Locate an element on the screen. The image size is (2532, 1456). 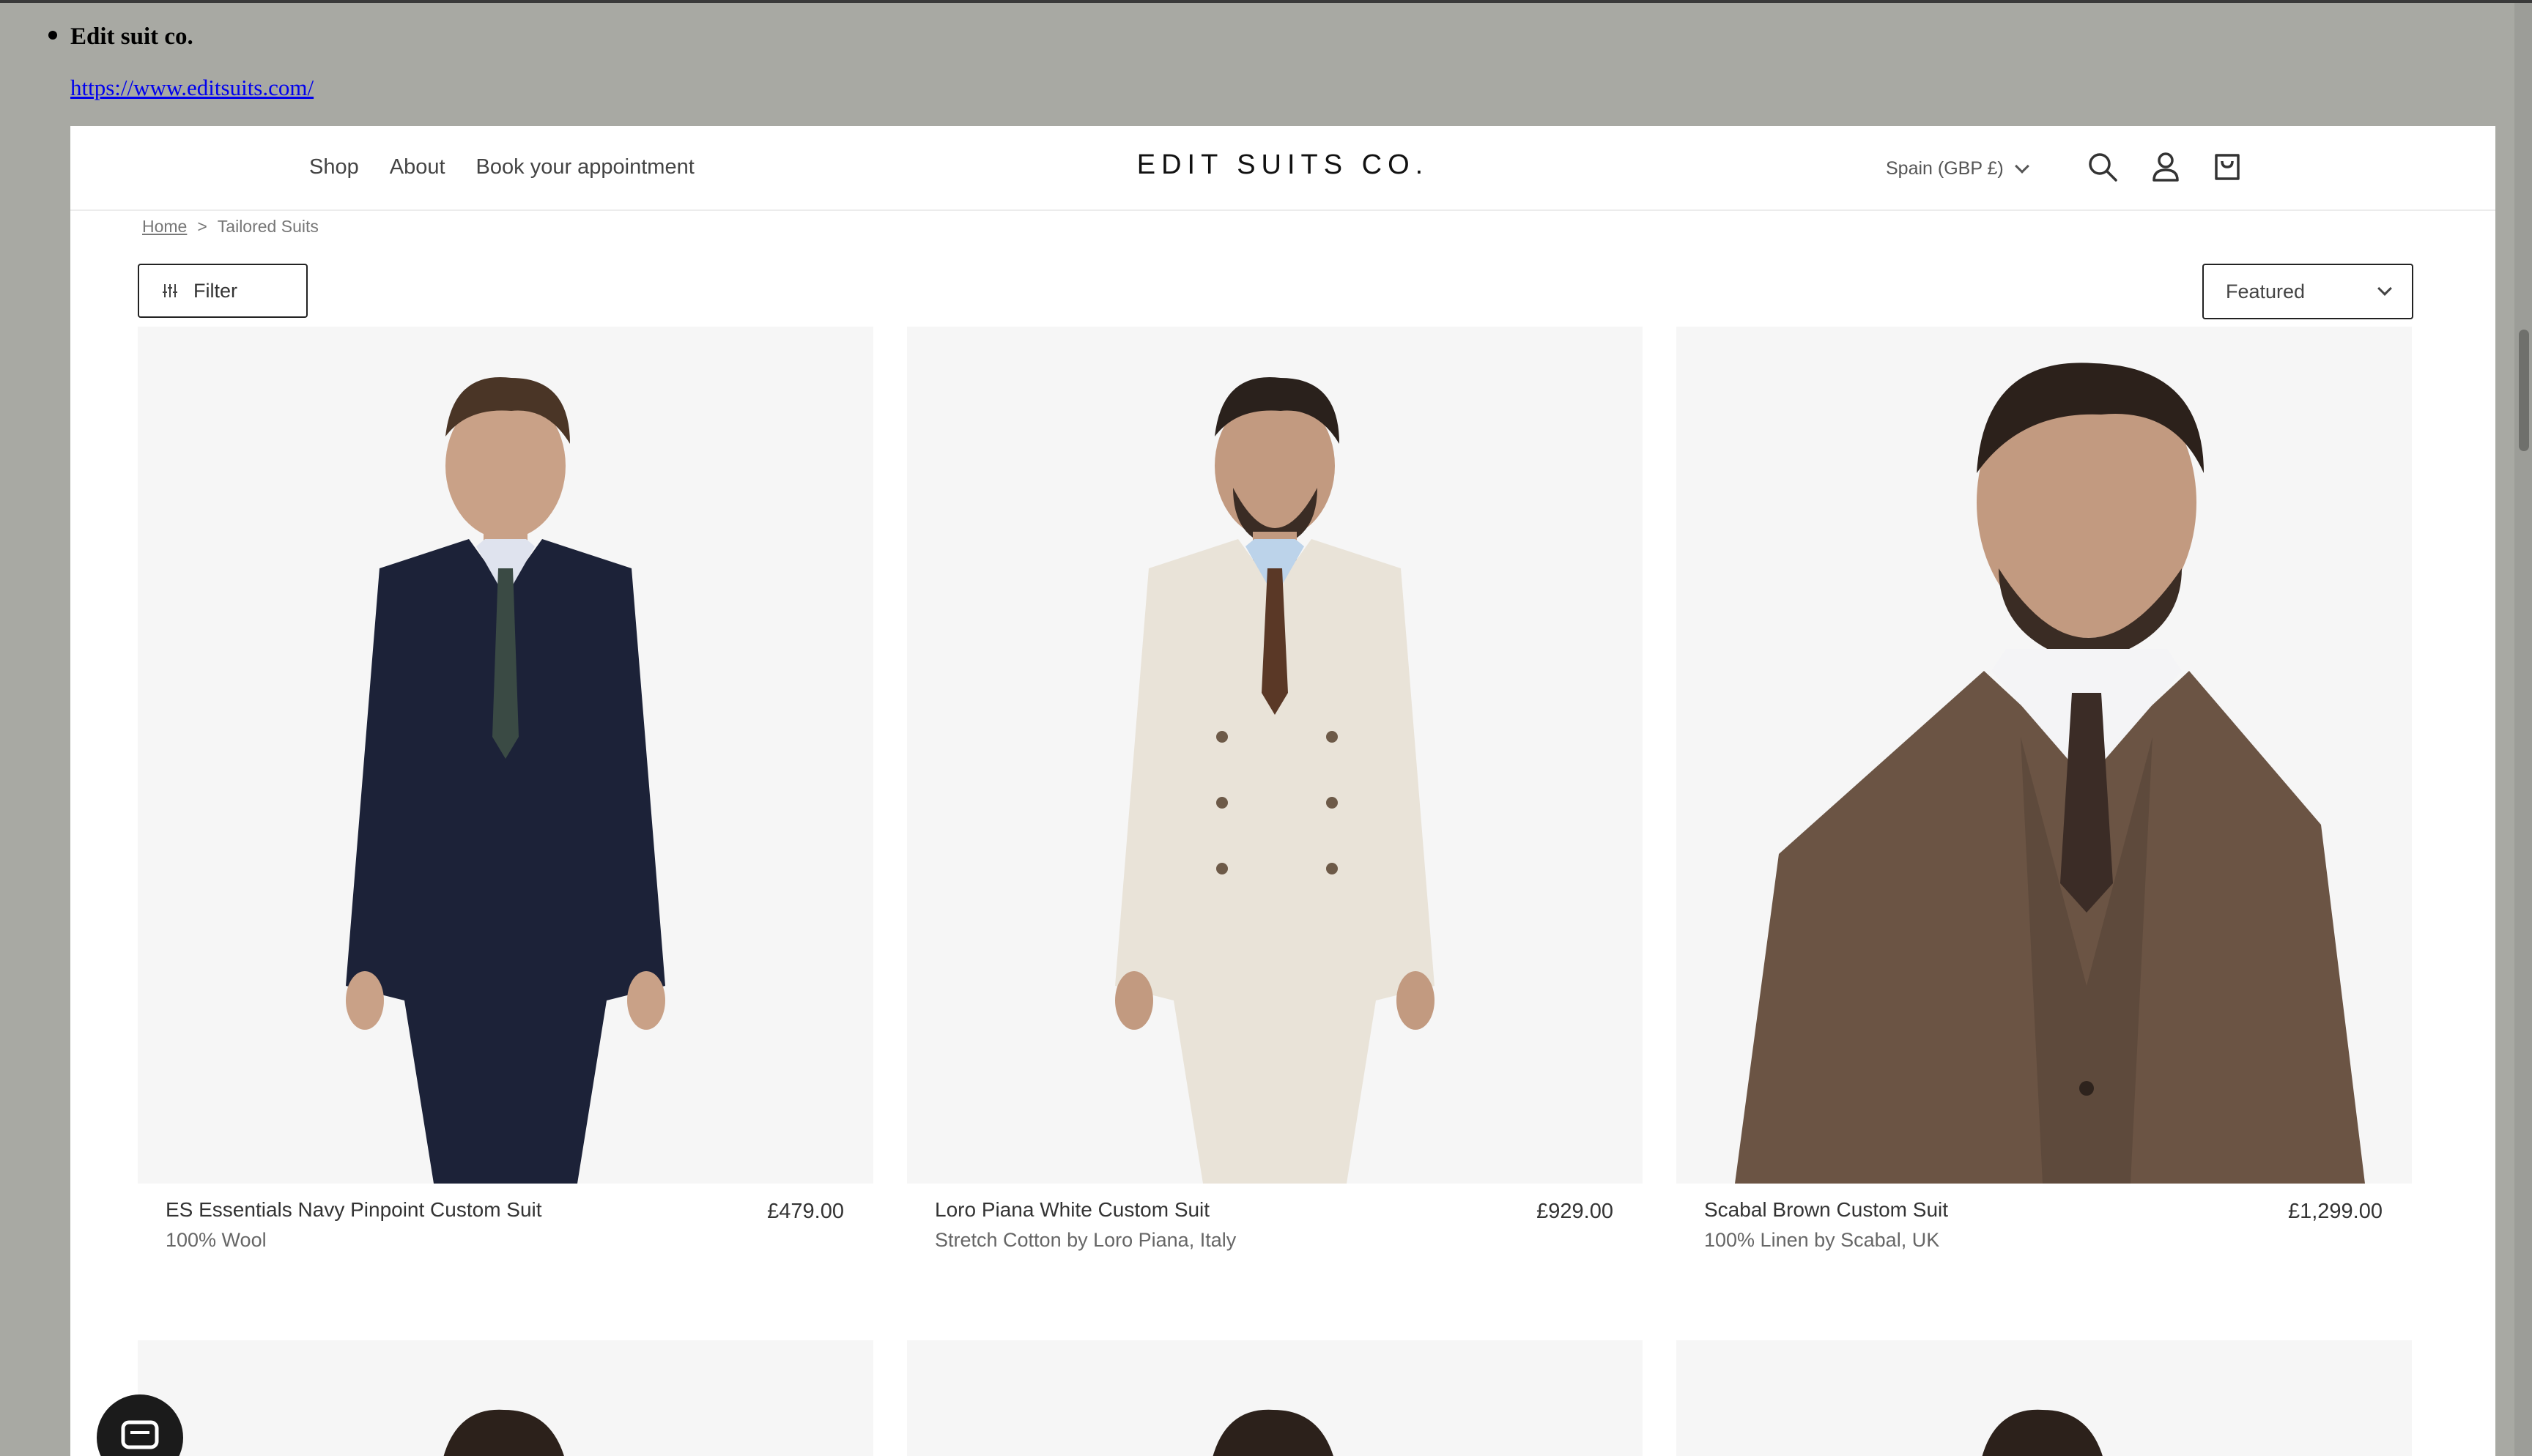
locale-selector: Spain (GBP £) is located at coordinates (1957, 169).